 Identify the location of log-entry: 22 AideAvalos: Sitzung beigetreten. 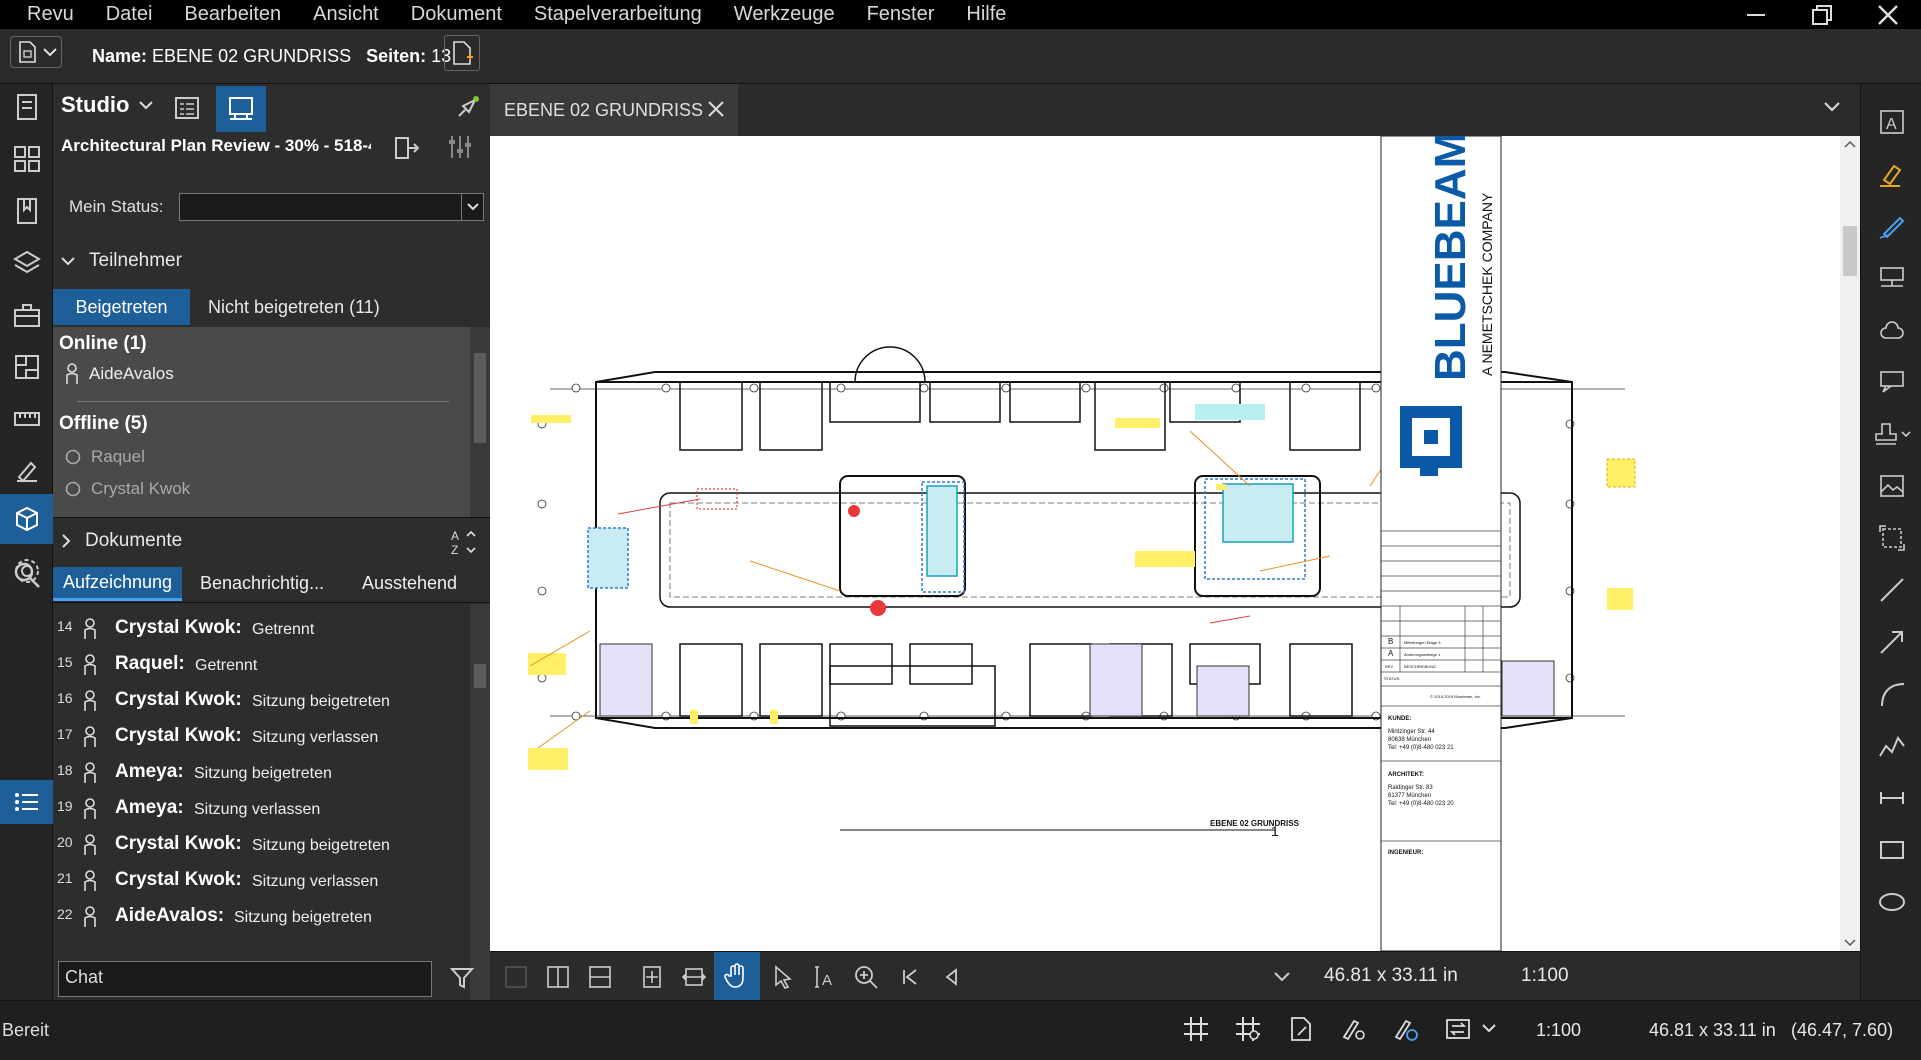
(261, 918).